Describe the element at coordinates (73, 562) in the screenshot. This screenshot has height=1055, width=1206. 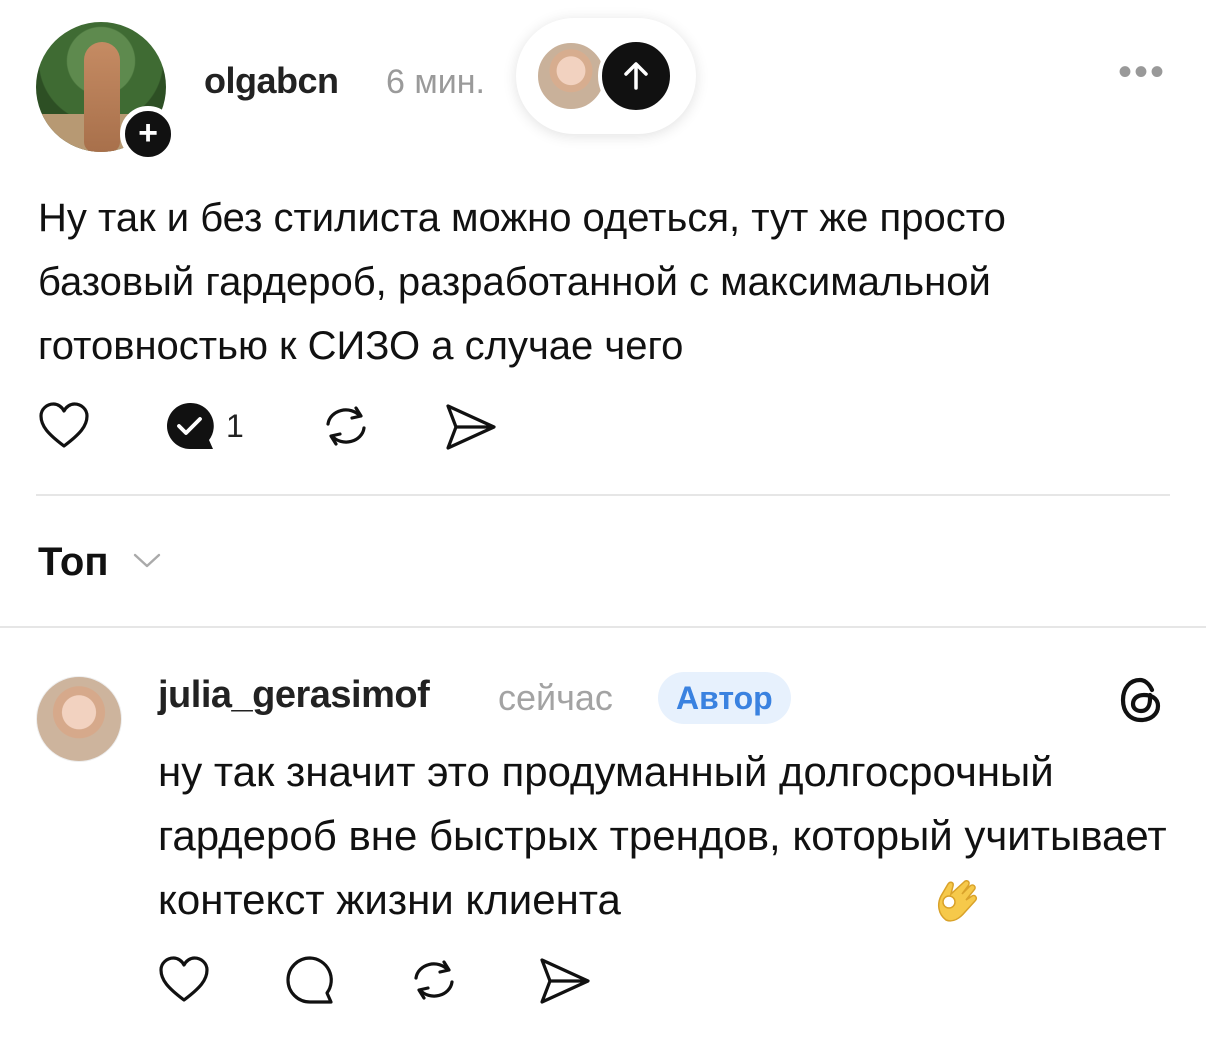
I see `sort-label: Топ` at that location.